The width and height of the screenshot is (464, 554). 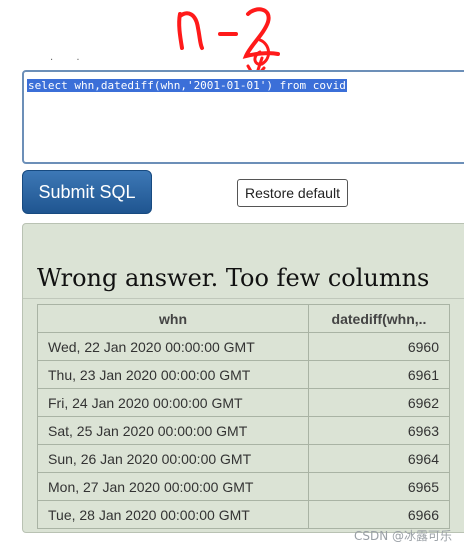 I want to click on restore-default-button: Restore default, so click(x=292, y=193).